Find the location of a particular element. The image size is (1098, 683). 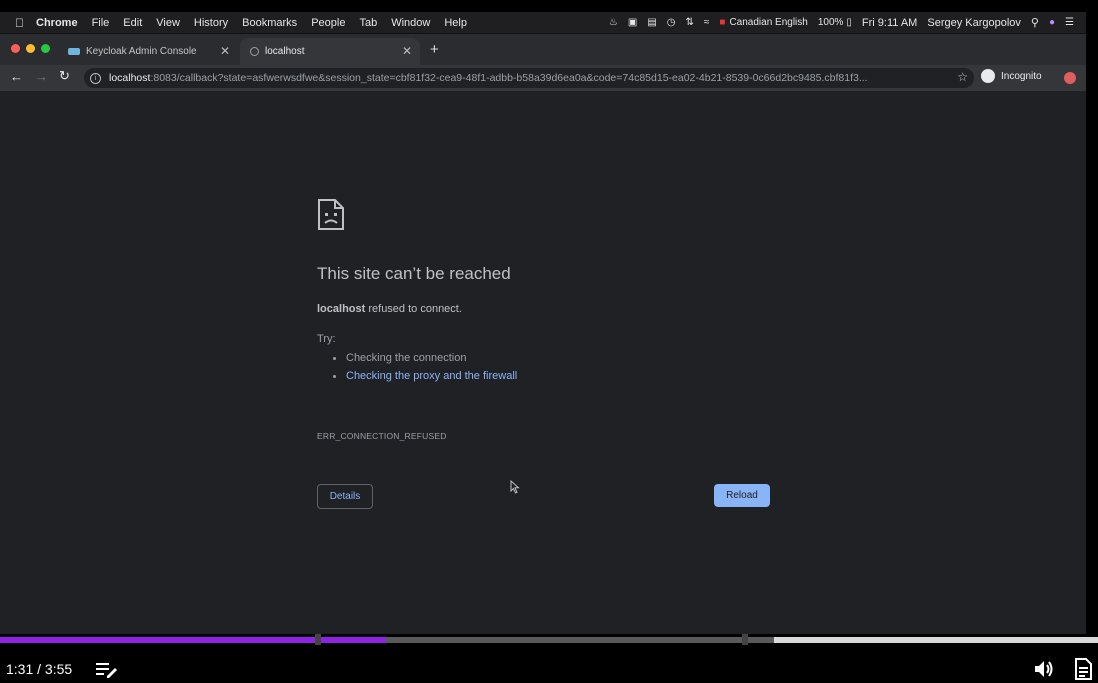

suggestion-item: Checking the proxy and the firewall is located at coordinates (425, 376).